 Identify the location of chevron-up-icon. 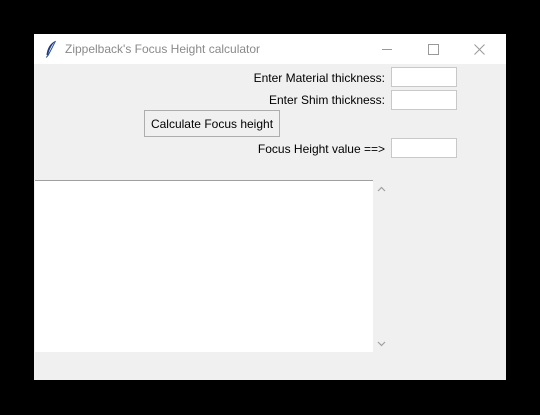
(381, 188).